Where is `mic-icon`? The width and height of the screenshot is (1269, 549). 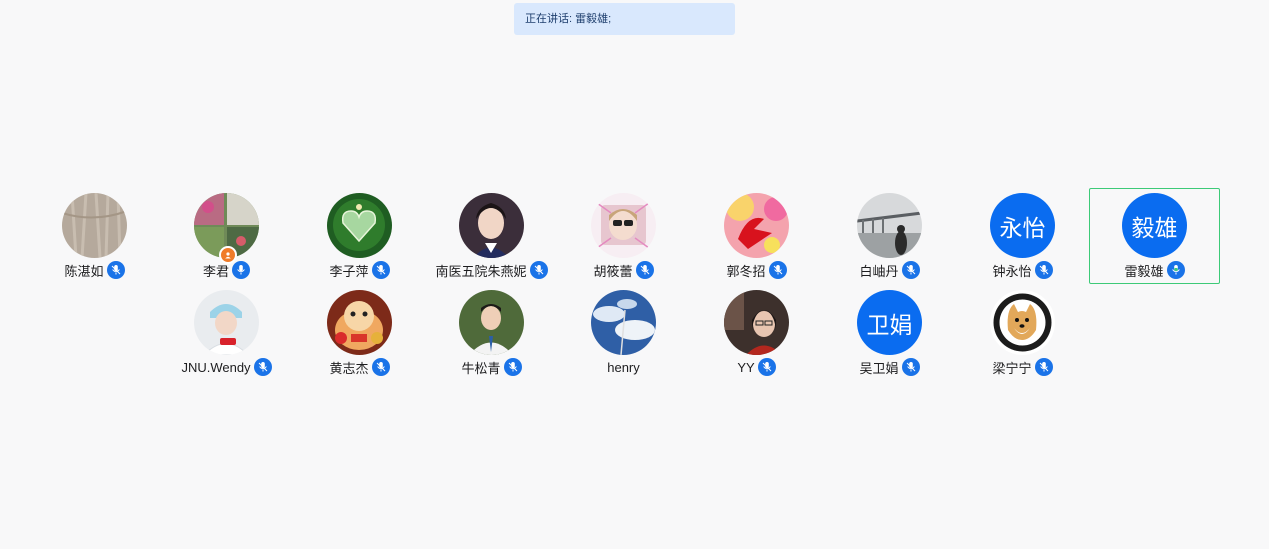 mic-icon is located at coordinates (241, 270).